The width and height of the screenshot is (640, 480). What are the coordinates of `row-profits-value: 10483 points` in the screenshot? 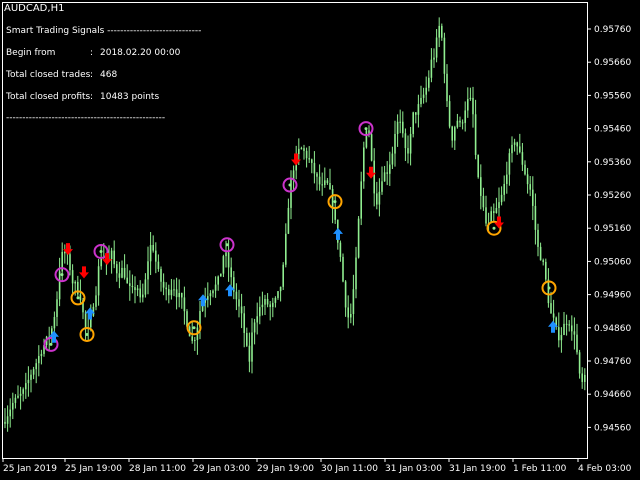 It's located at (130, 97).